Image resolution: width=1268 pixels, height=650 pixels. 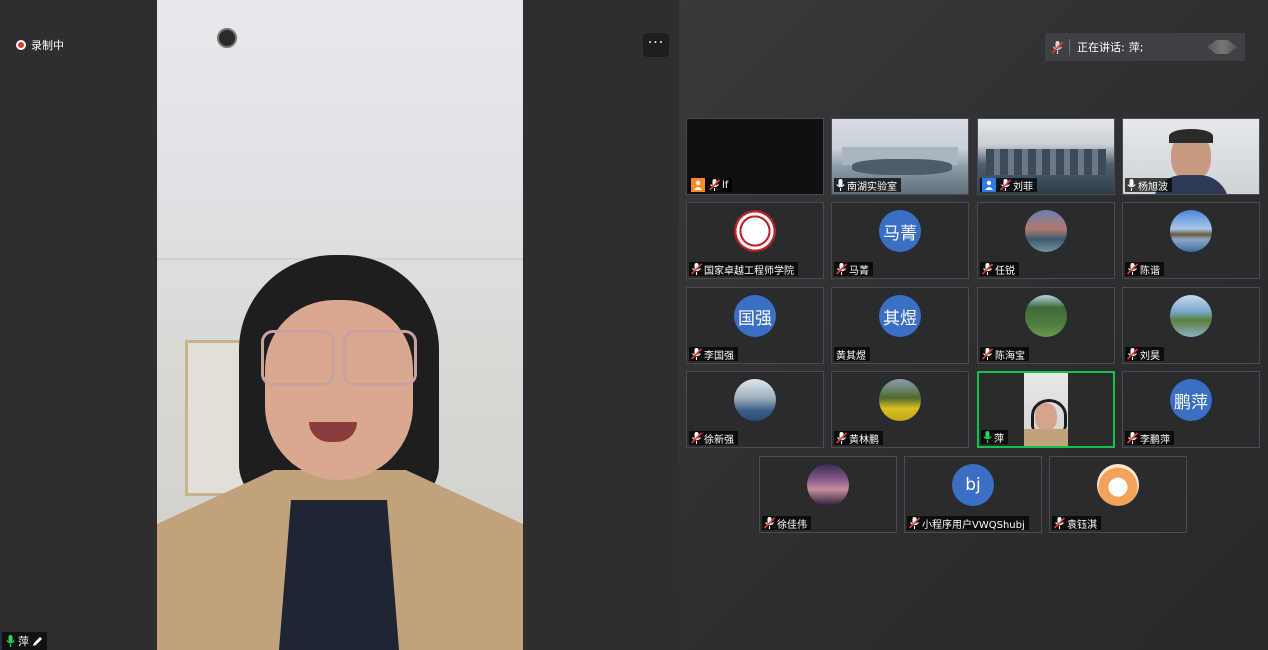 What do you see at coordinates (872, 187) in the screenshot?
I see `participant-name: 南湖实验室` at bounding box center [872, 187].